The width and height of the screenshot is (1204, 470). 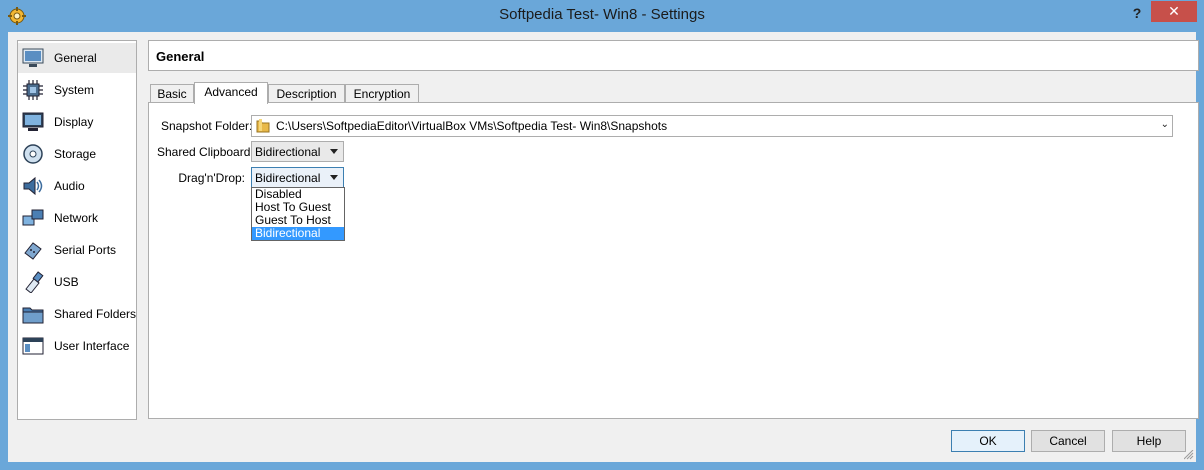 I want to click on title-bar: Softpedia Test- Win8 - Settings ? ✕, so click(x=602, y=16).